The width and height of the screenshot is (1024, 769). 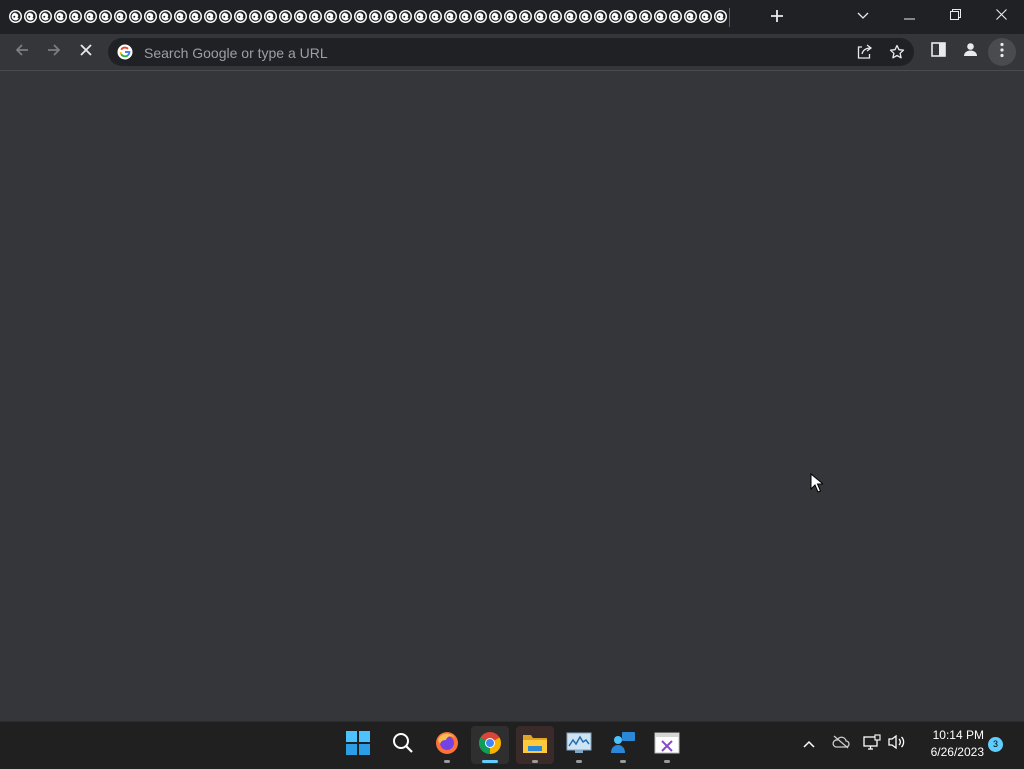 I want to click on people-chat-icon, so click(x=623, y=745).